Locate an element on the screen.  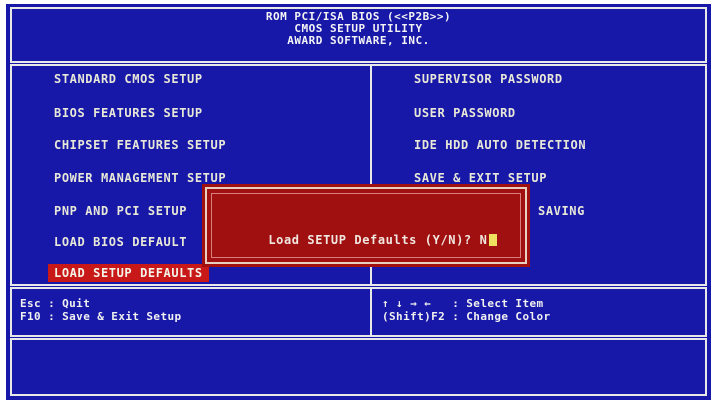
menu-item-chipset-features-setup: CHIPSET FEATURES SETUP is located at coordinates (140, 145).